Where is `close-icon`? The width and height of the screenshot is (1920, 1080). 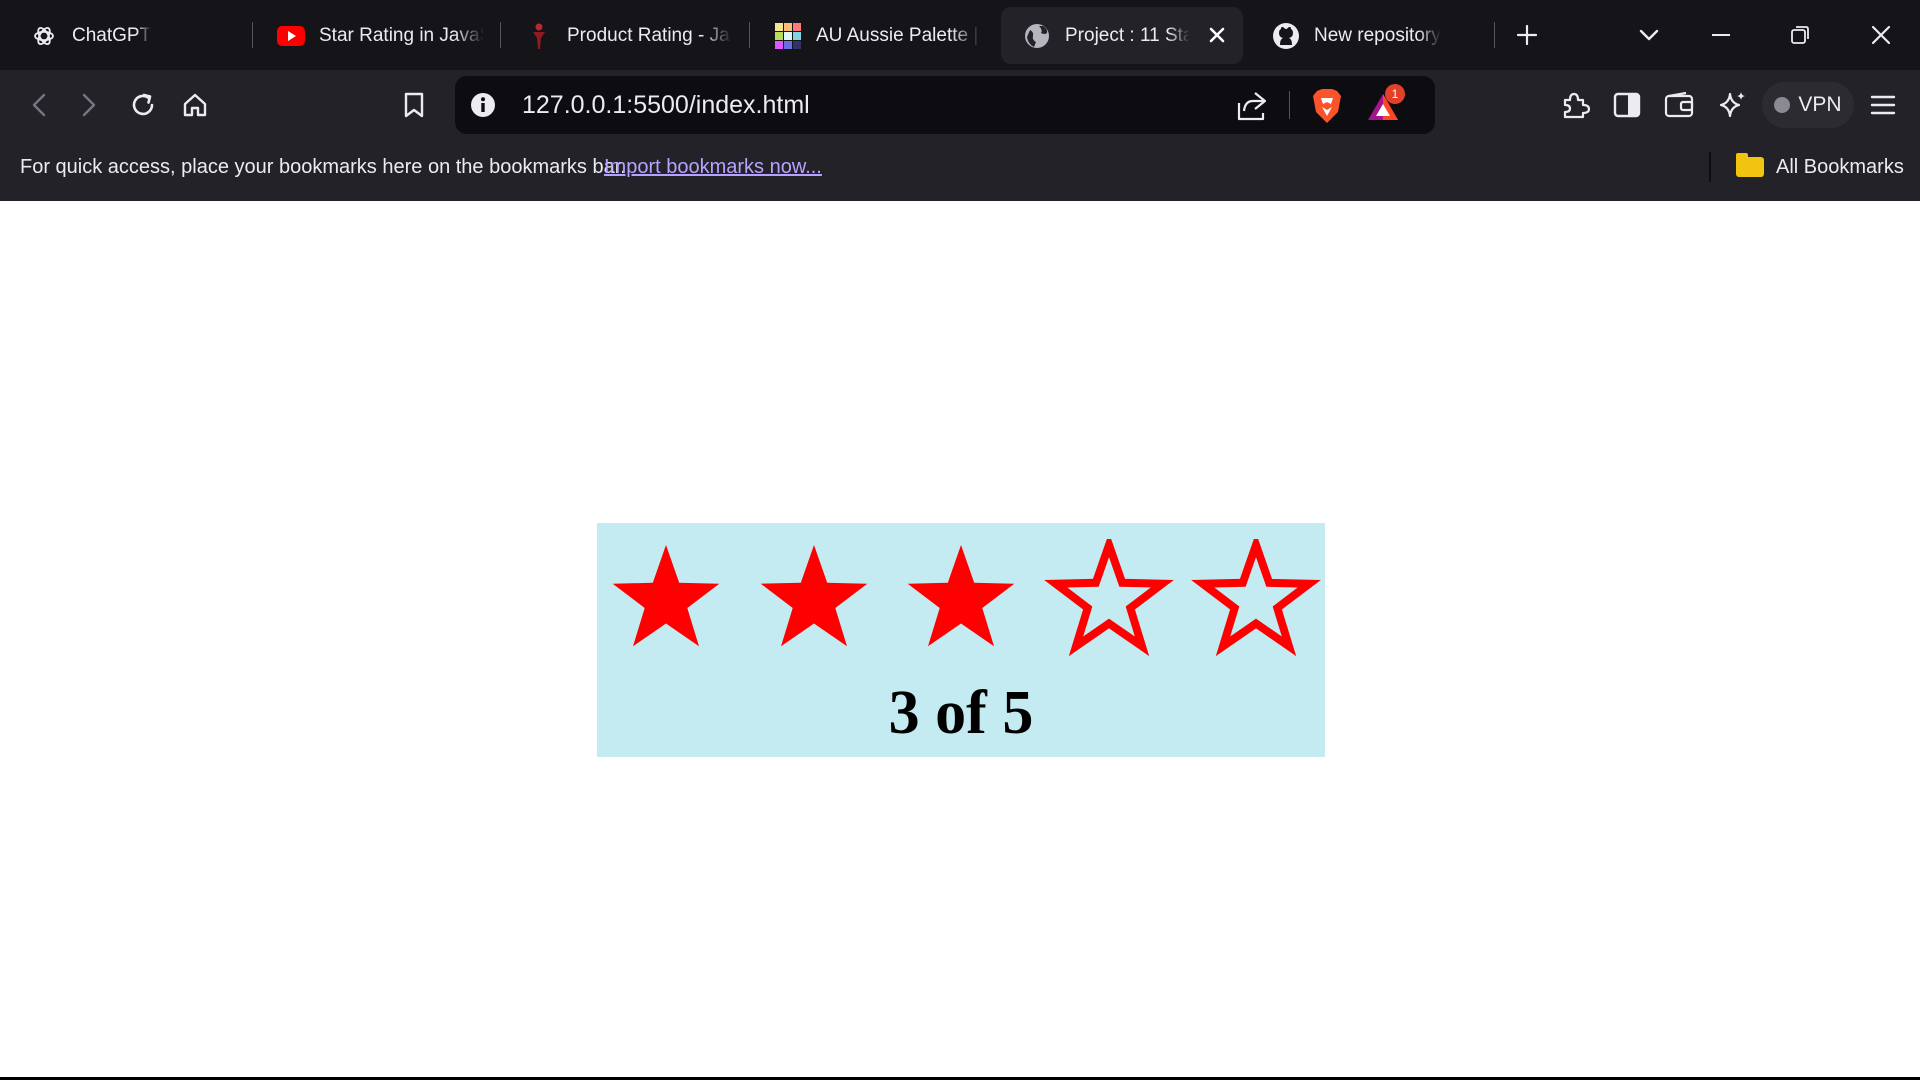
close-icon is located at coordinates (1881, 35).